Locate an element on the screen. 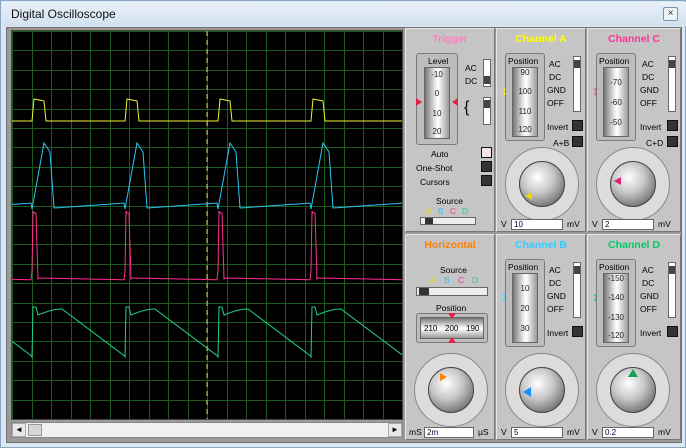  channel-b-invert-button is located at coordinates (577, 331).